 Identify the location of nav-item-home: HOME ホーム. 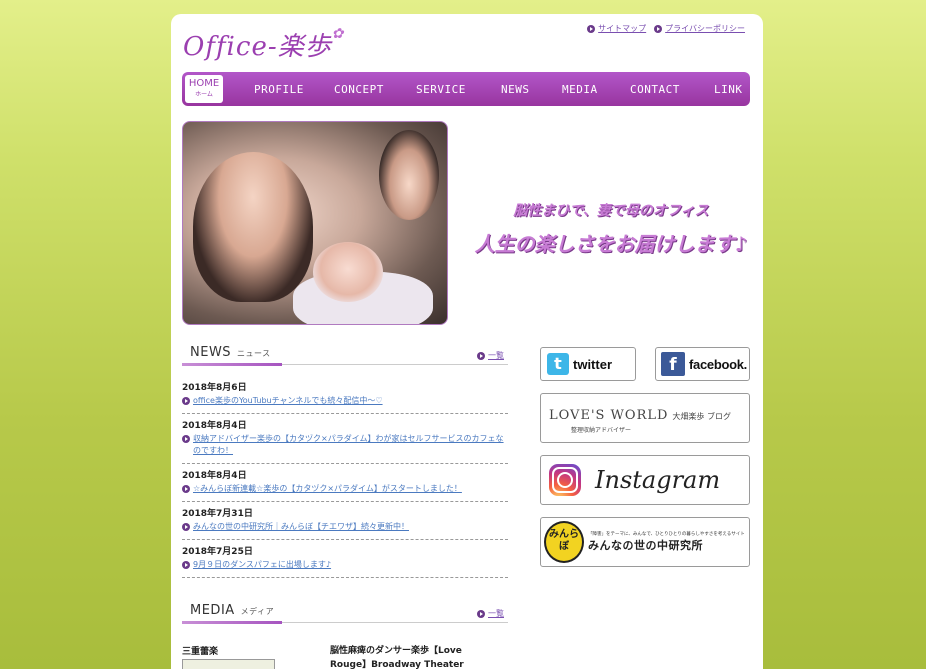
(204, 89).